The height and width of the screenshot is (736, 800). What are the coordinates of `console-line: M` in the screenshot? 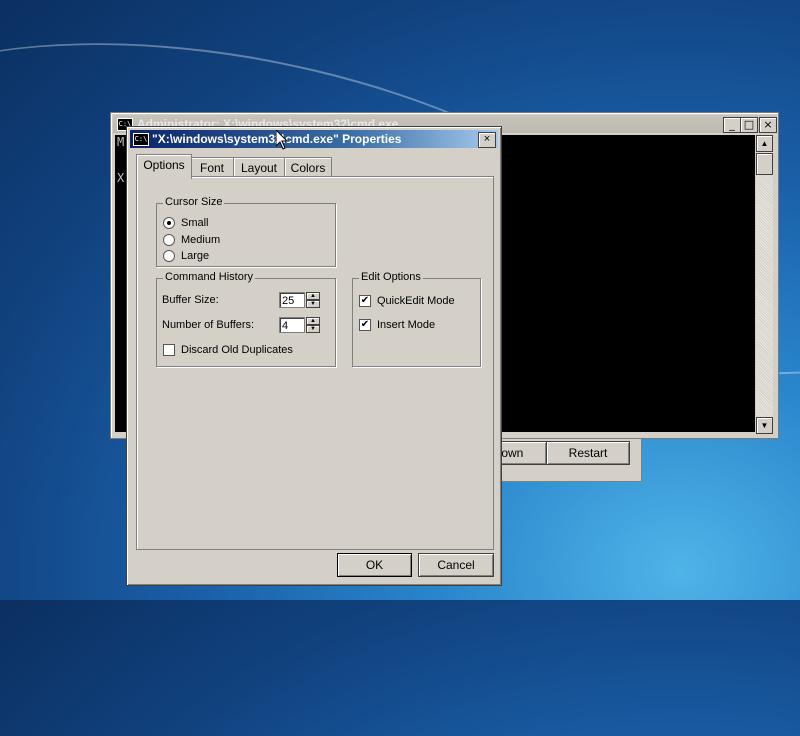 It's located at (121, 142).